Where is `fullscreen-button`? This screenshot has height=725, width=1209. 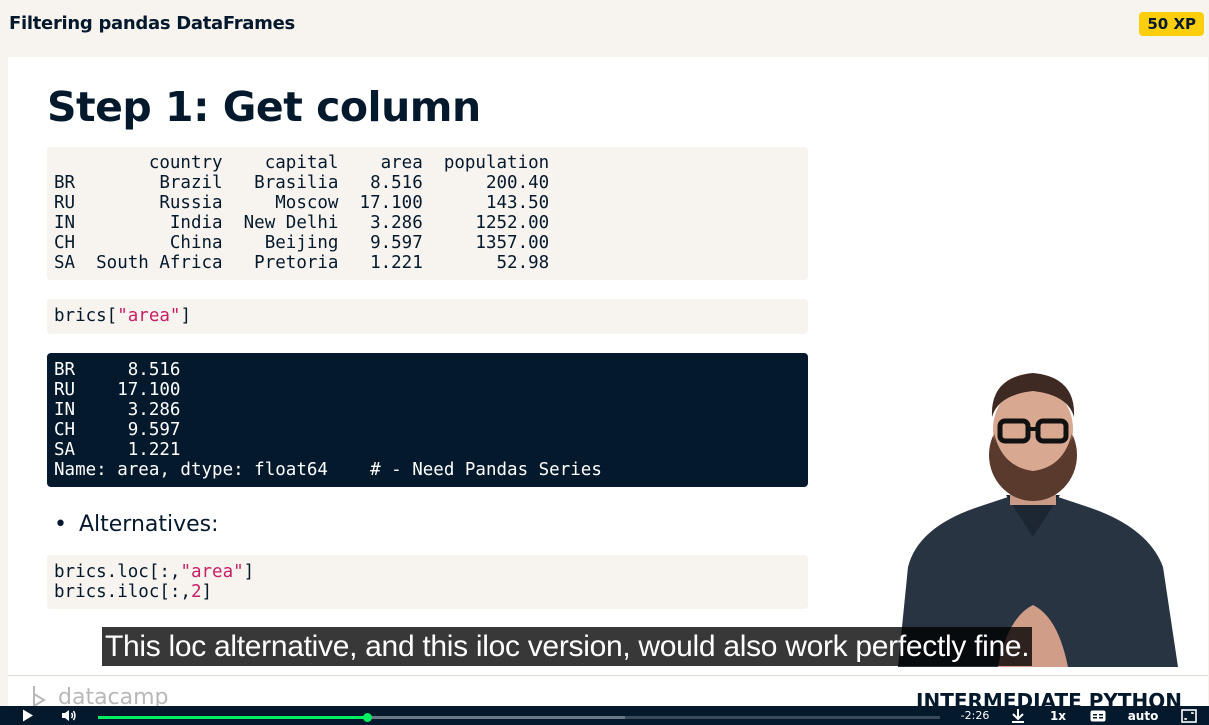 fullscreen-button is located at coordinates (1189, 715).